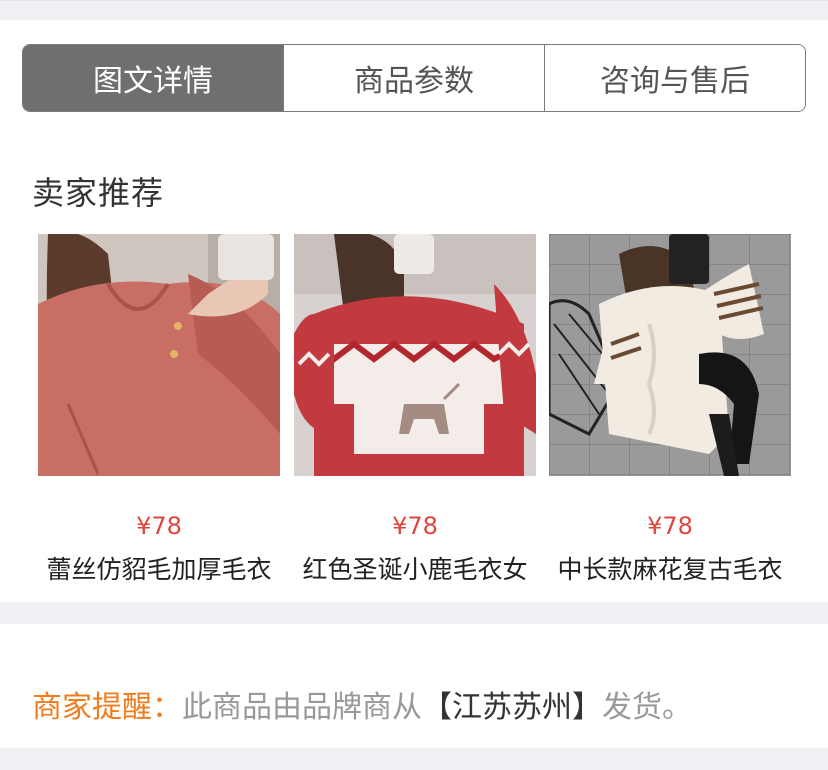 The width and height of the screenshot is (828, 770). What do you see at coordinates (675, 78) in the screenshot?
I see `tab-consult-after-sales: 咨询与售后` at bounding box center [675, 78].